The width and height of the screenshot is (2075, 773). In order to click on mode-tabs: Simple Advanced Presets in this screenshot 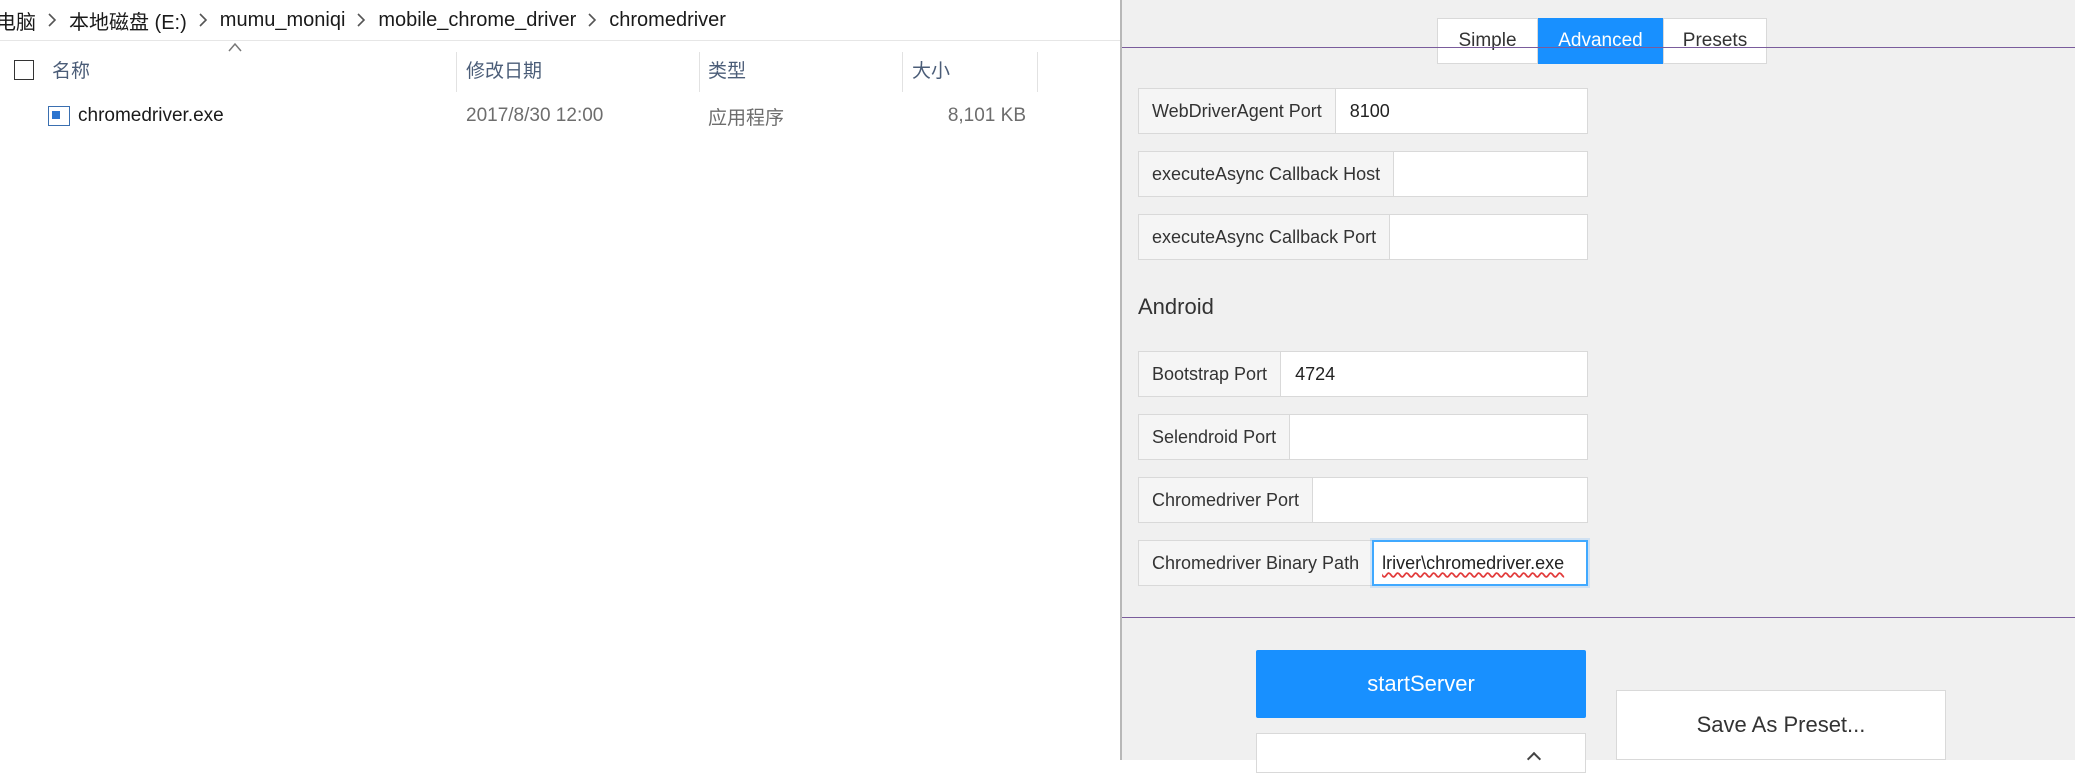, I will do `click(1602, 41)`.